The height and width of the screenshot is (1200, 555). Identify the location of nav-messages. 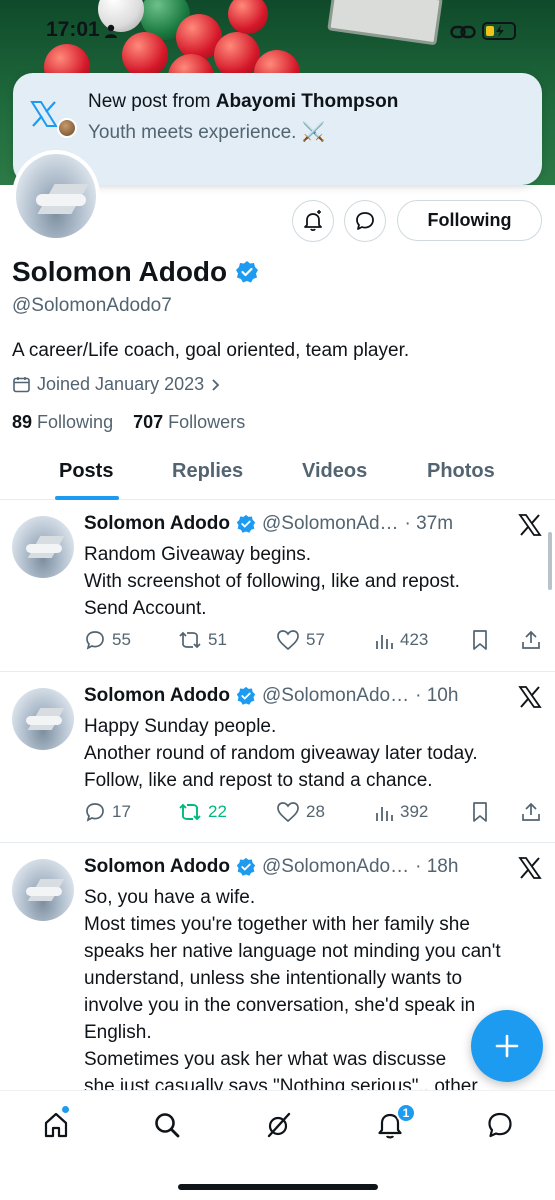
(500, 1125).